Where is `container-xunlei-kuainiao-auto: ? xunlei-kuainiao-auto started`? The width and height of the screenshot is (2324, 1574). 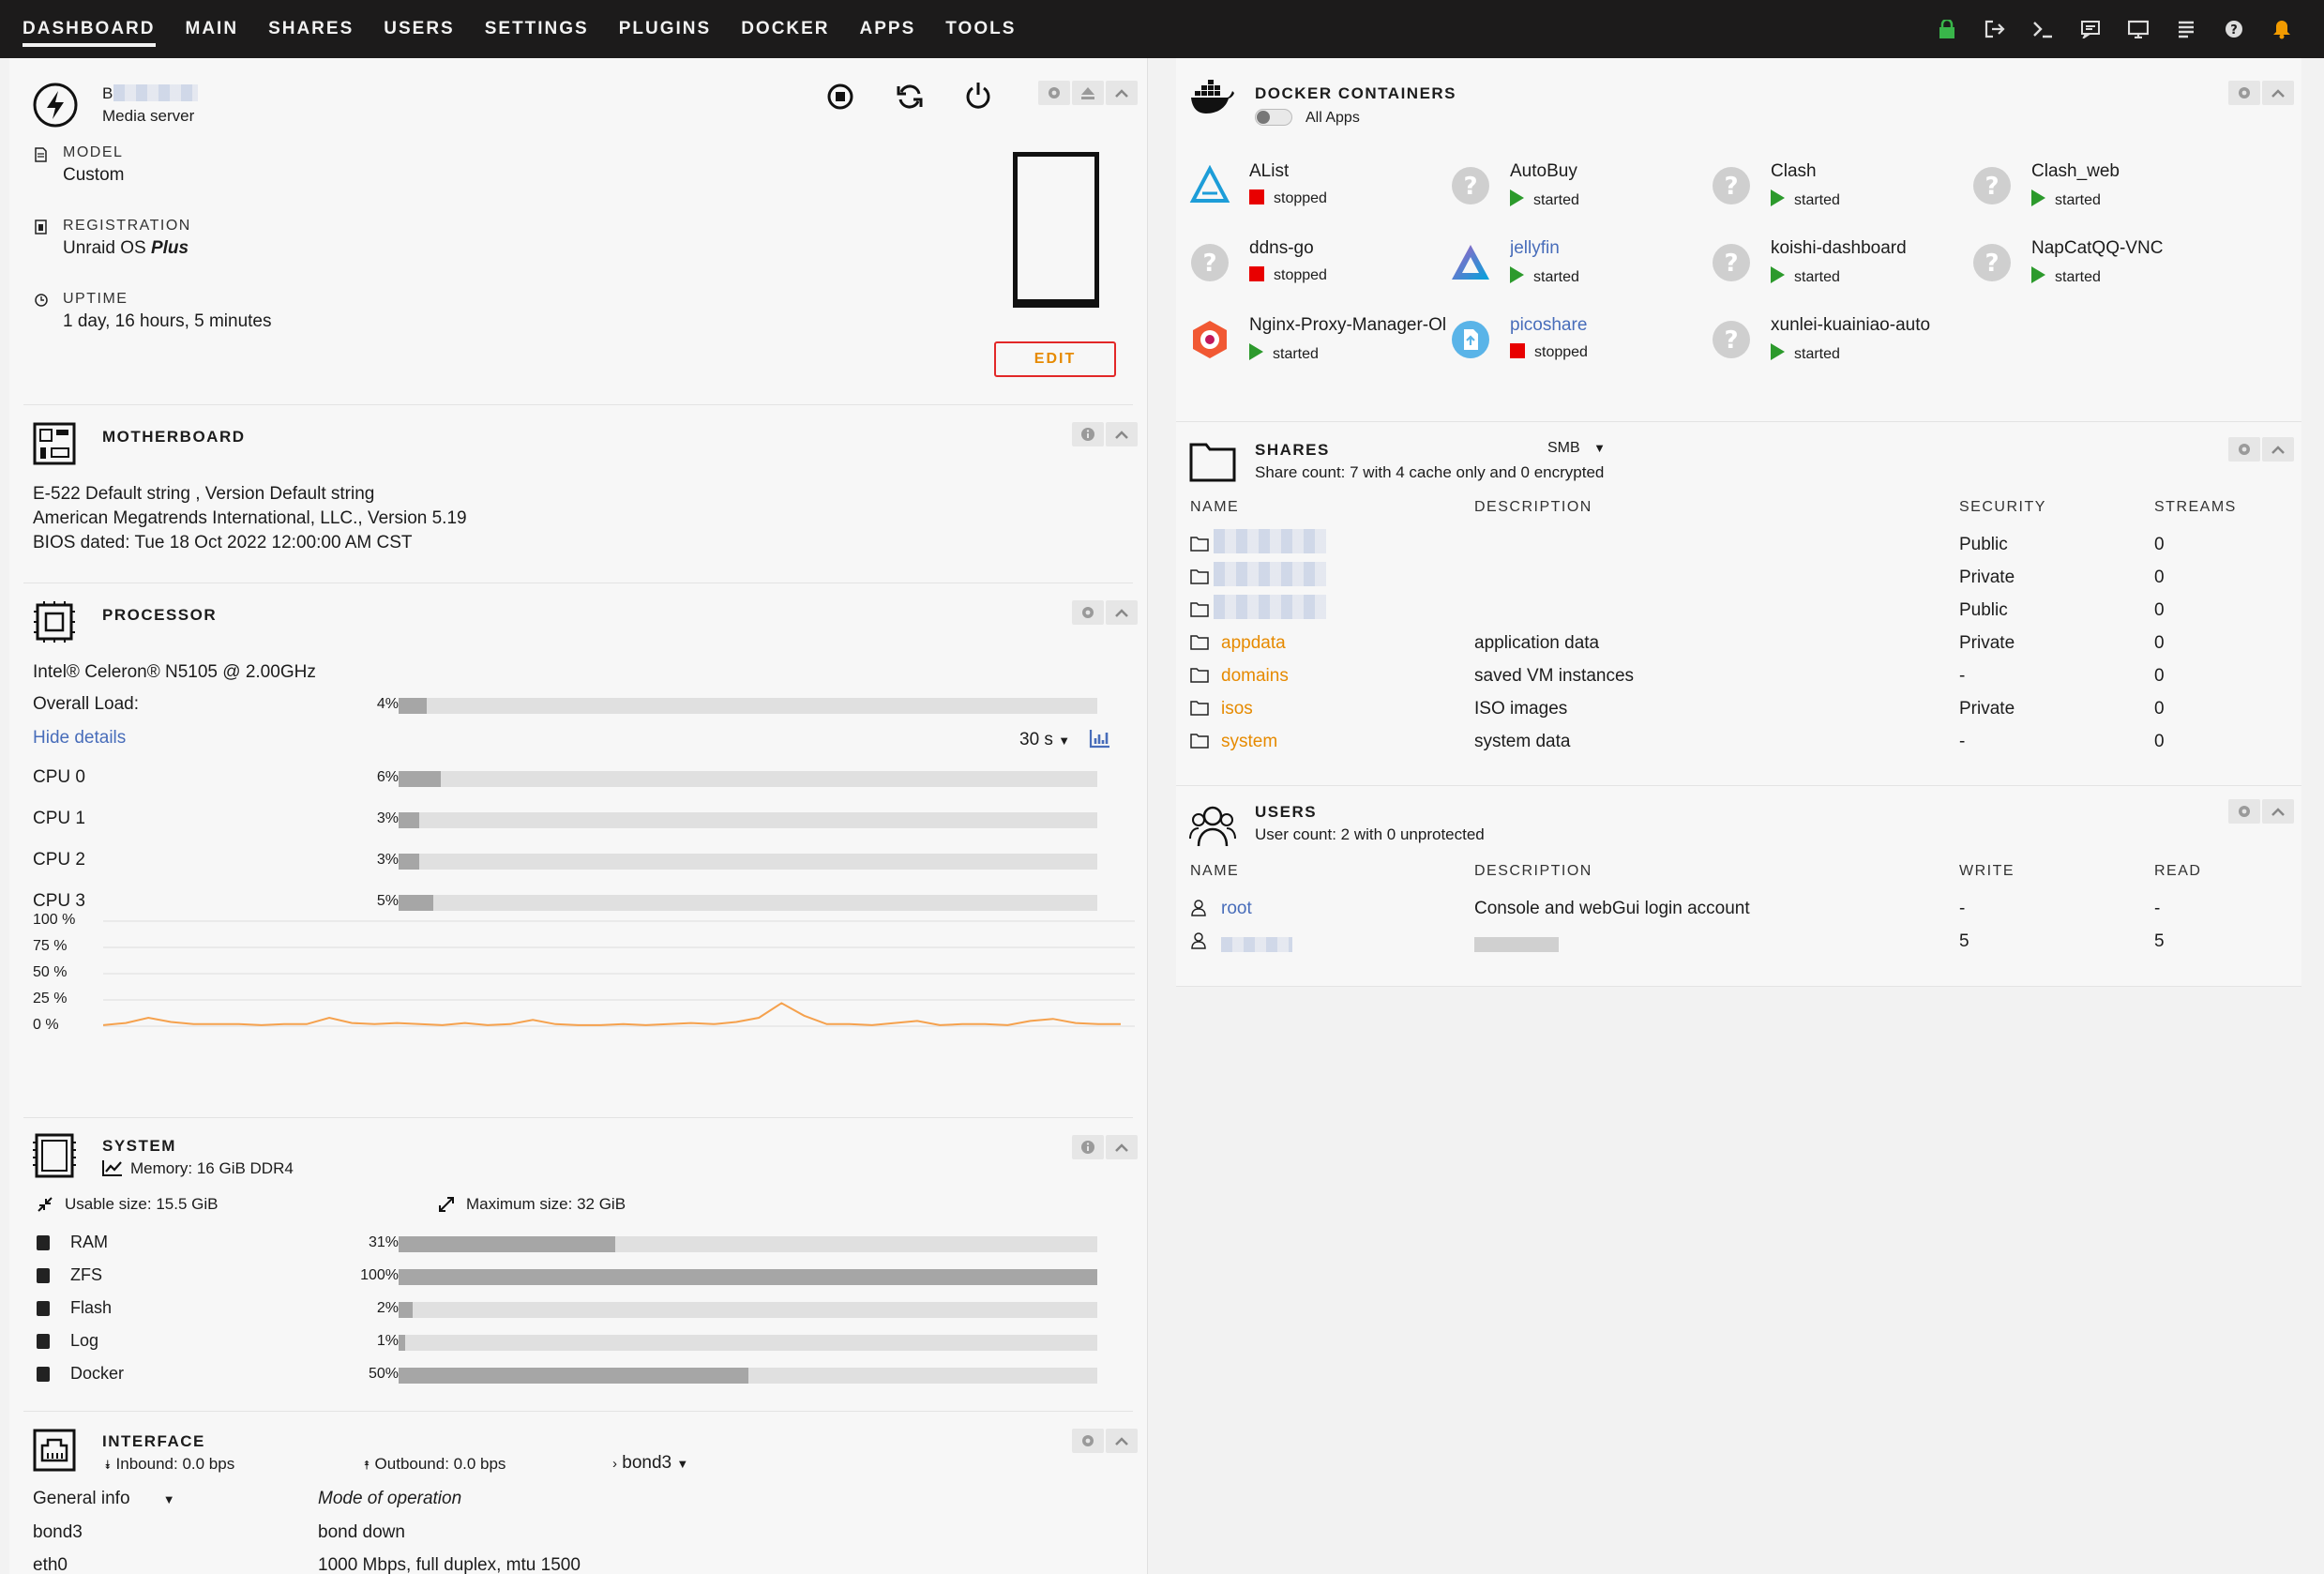
container-xunlei-kuainiao-auto: ? xunlei-kuainiao-auto started is located at coordinates (1837, 343).